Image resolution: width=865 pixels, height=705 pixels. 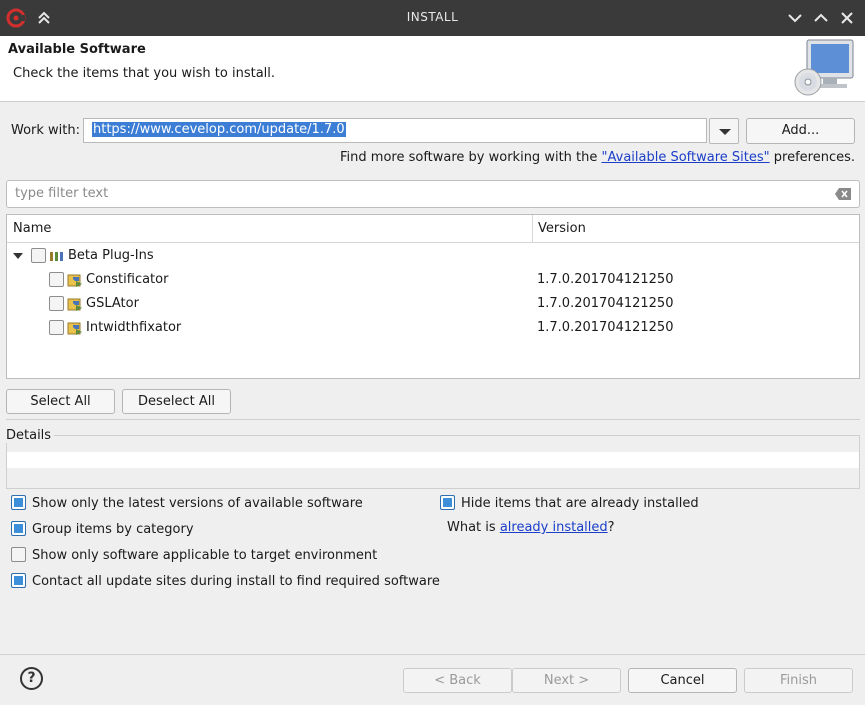 I want to click on finish-button: Finish, so click(x=798, y=680).